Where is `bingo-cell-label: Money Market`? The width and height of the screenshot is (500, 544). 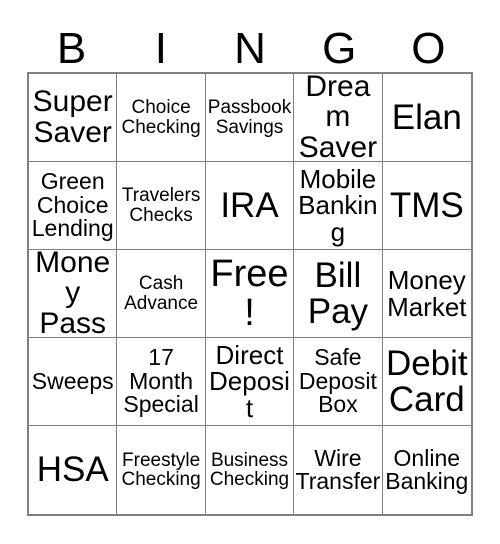
bingo-cell-label: Money Market is located at coordinates (427, 293).